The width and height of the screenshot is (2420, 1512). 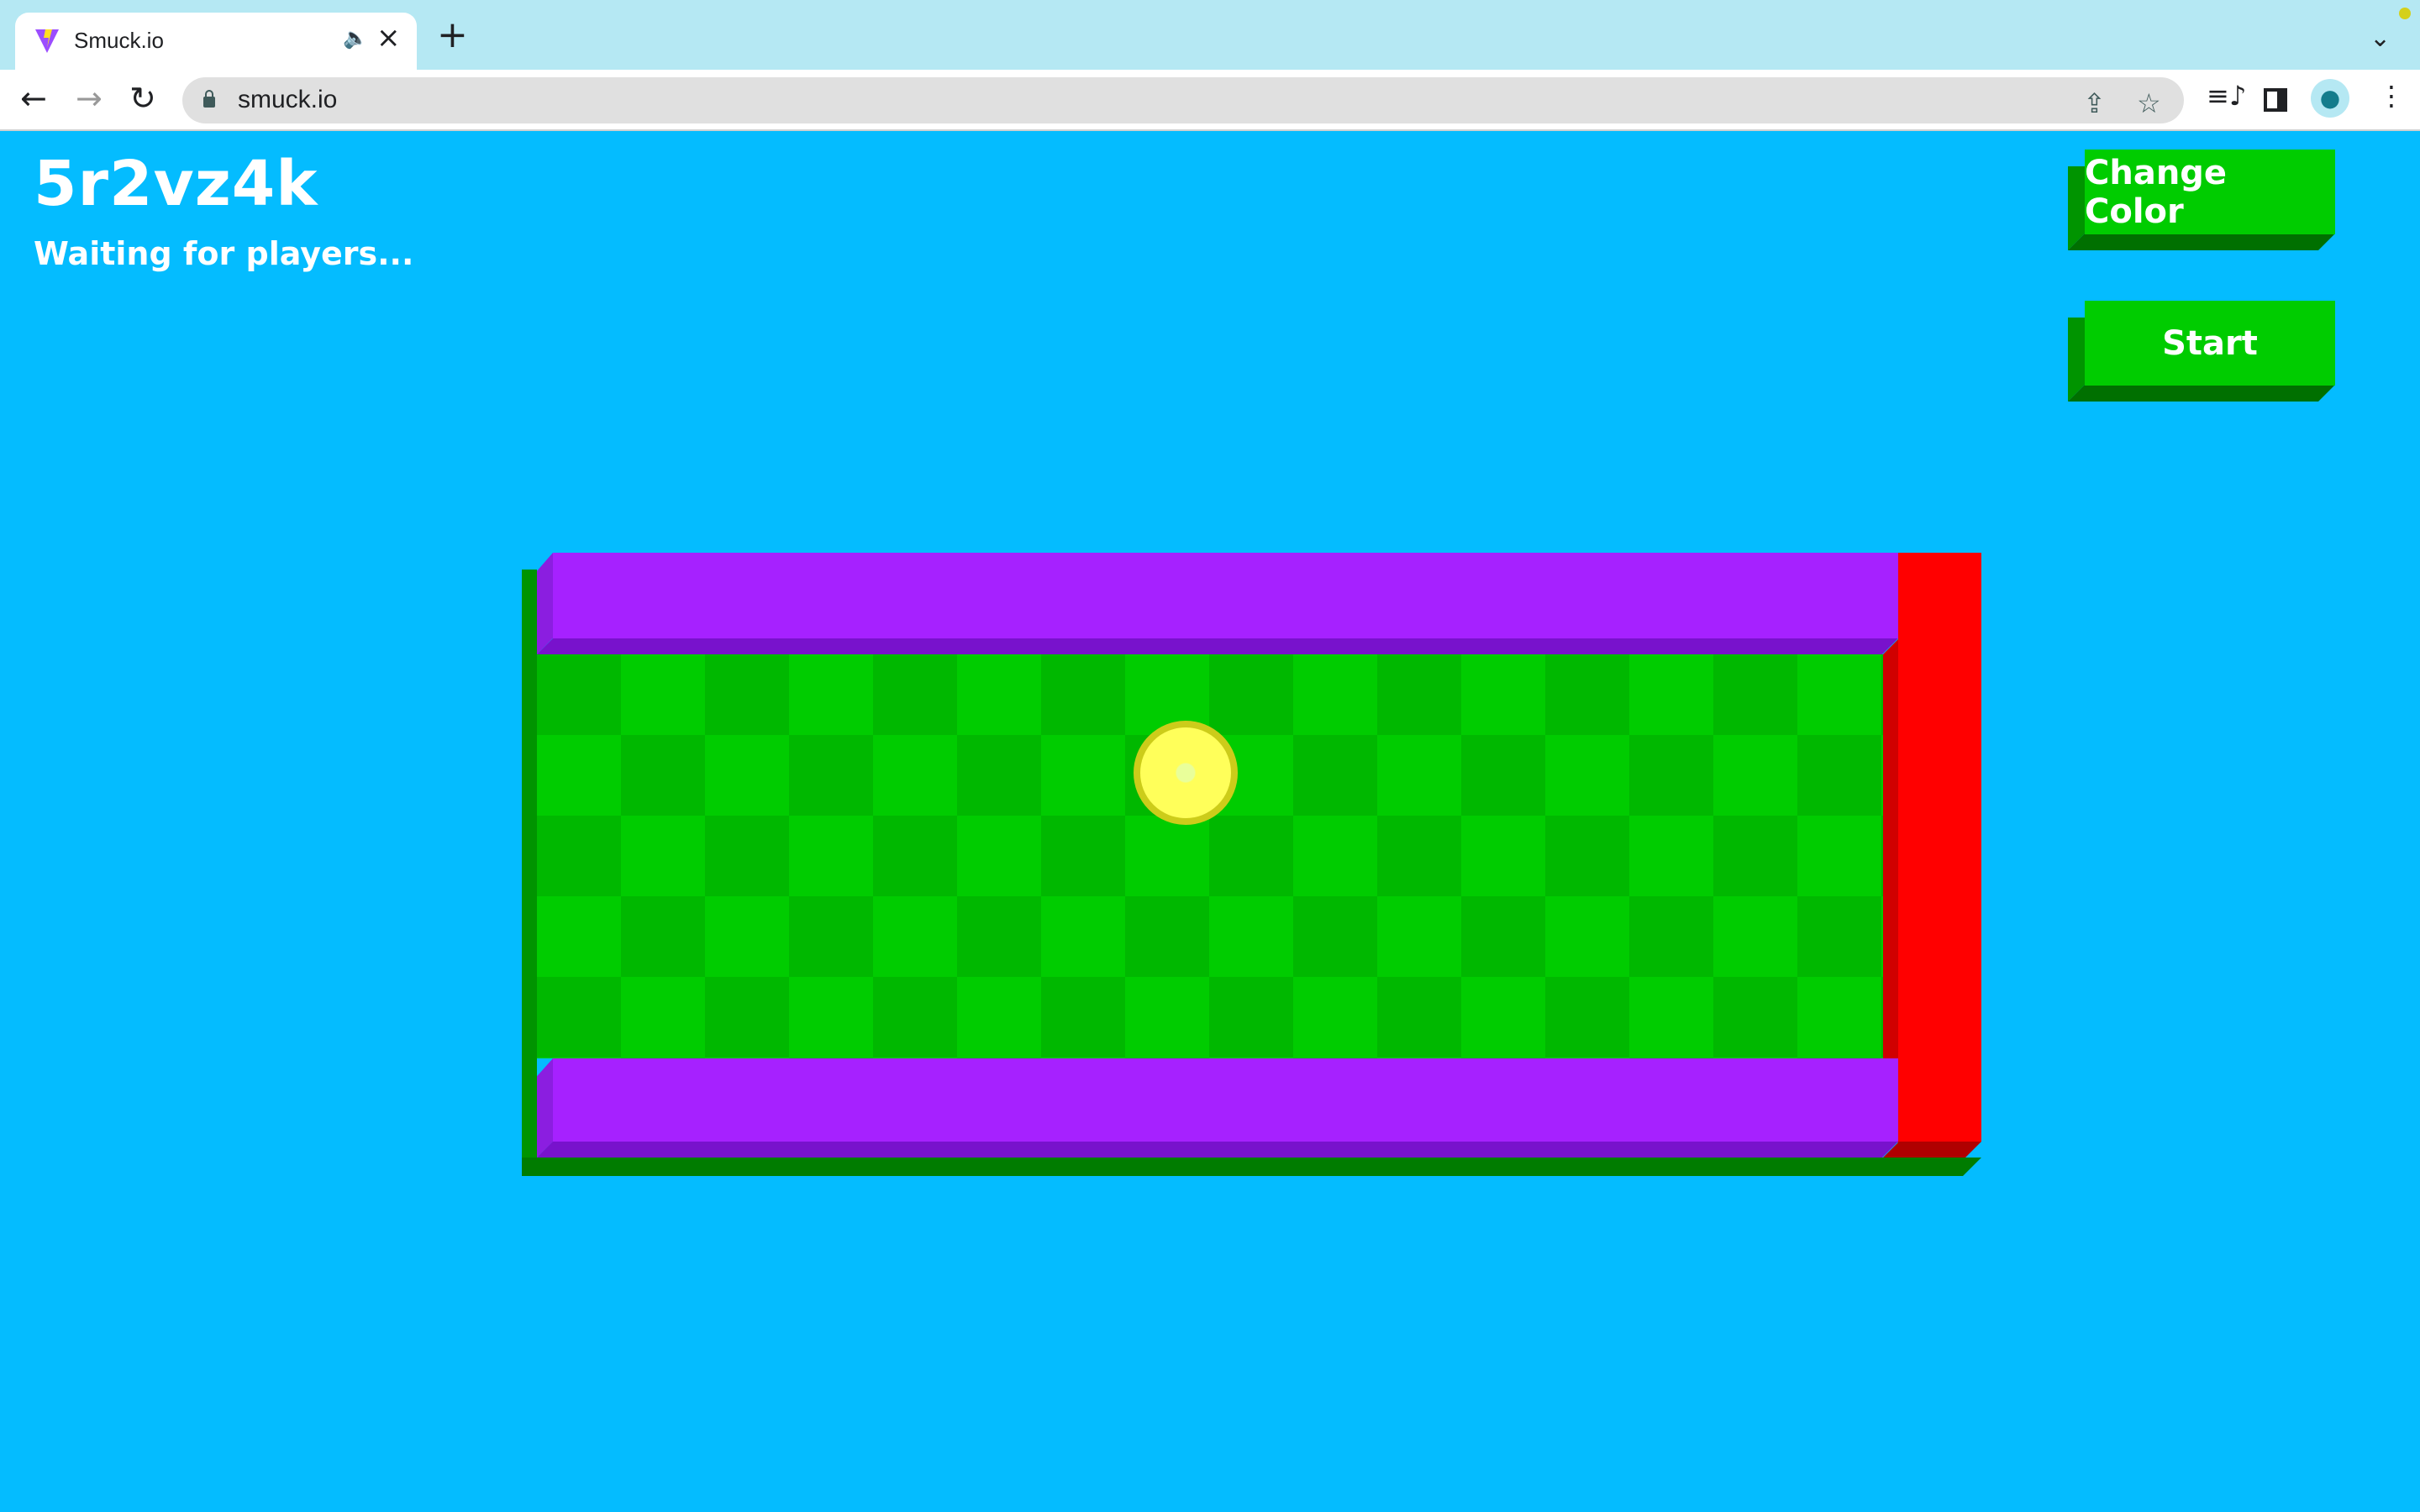 I want to click on start-label: Start, so click(x=2210, y=343).